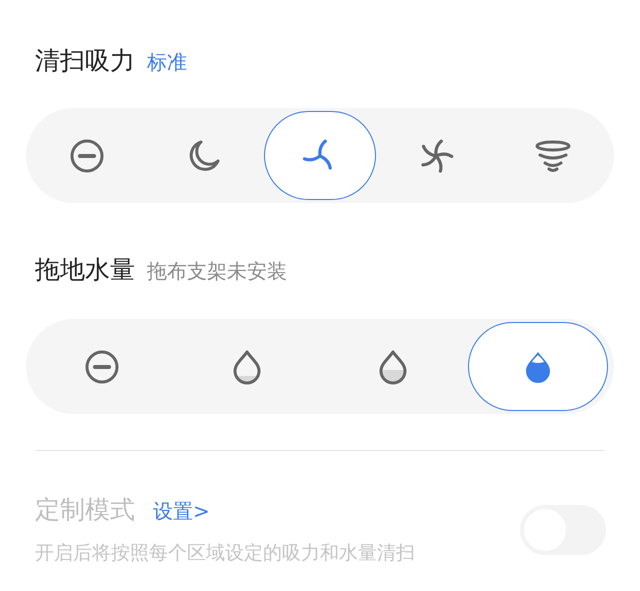  Describe the element at coordinates (203, 155) in the screenshot. I see `moon-icon` at that location.